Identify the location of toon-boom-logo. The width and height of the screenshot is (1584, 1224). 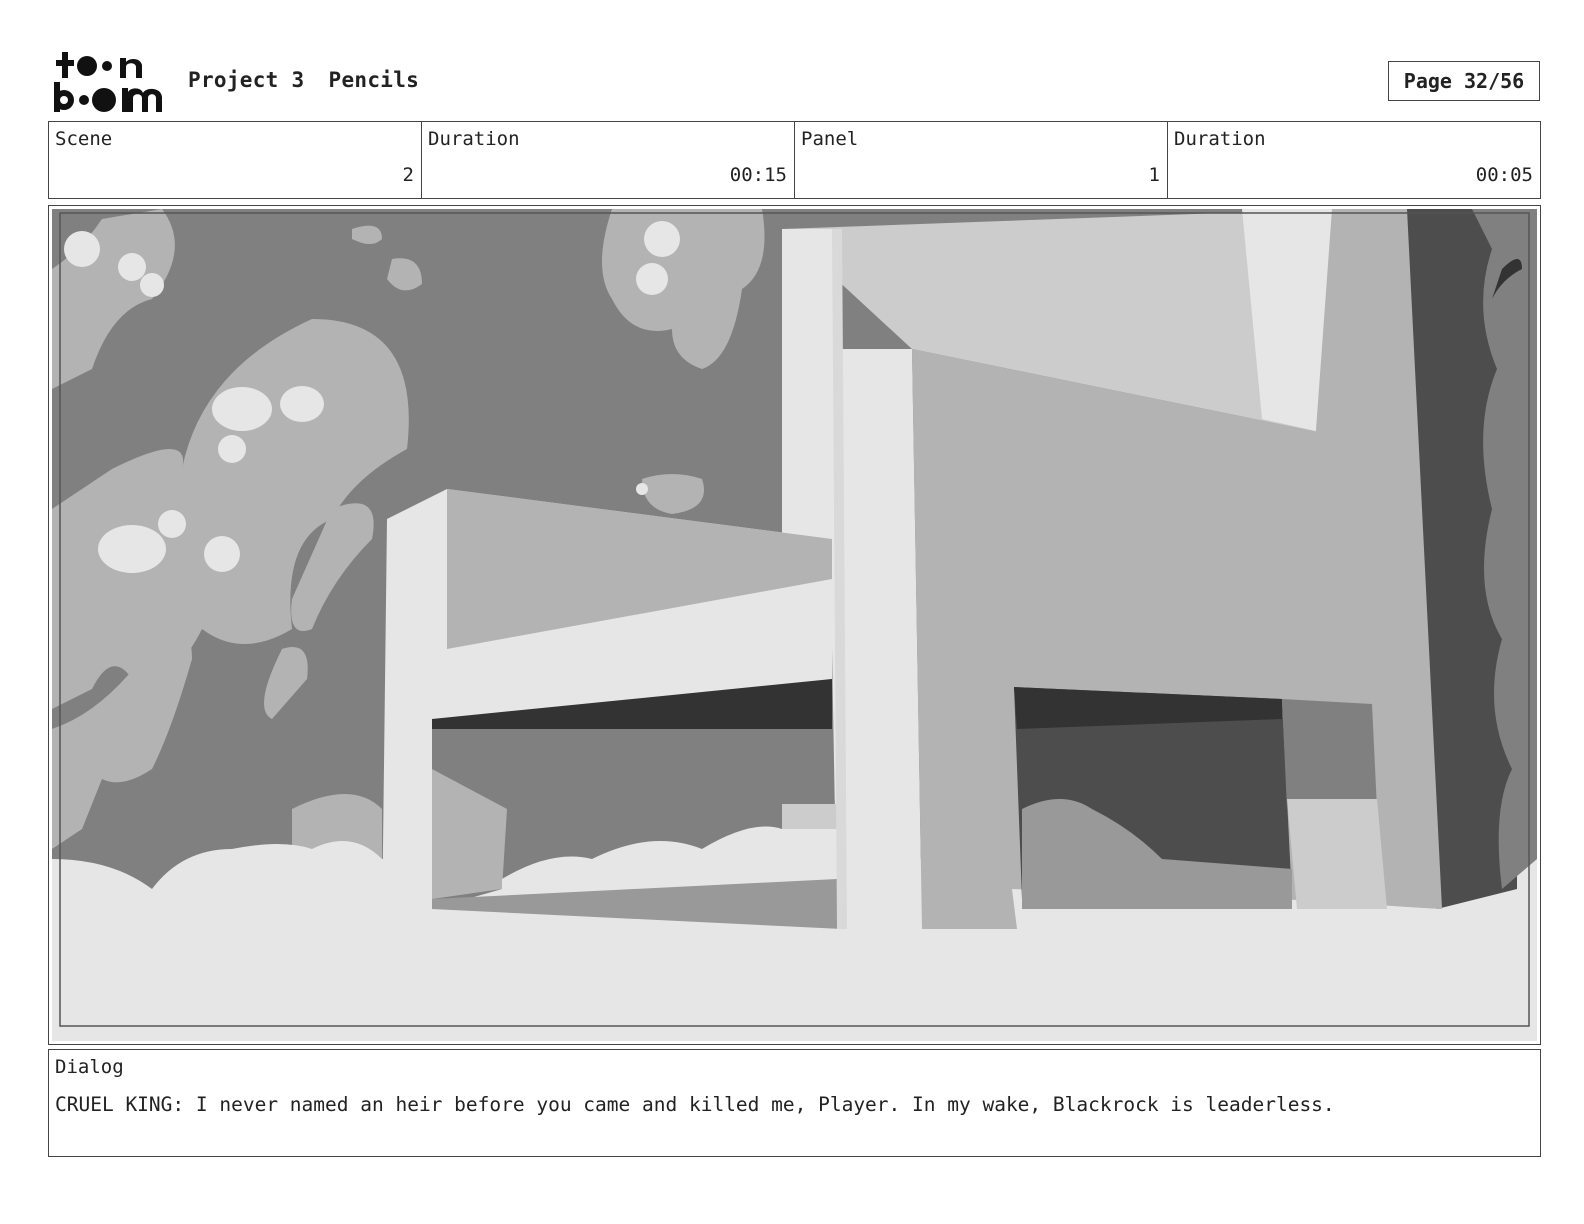
(108, 82).